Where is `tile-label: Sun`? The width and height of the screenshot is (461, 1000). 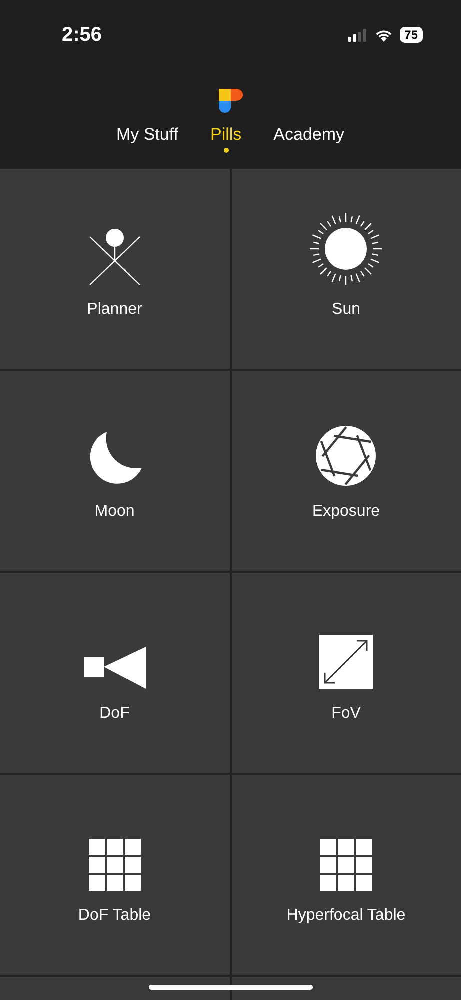
tile-label: Sun is located at coordinates (346, 310).